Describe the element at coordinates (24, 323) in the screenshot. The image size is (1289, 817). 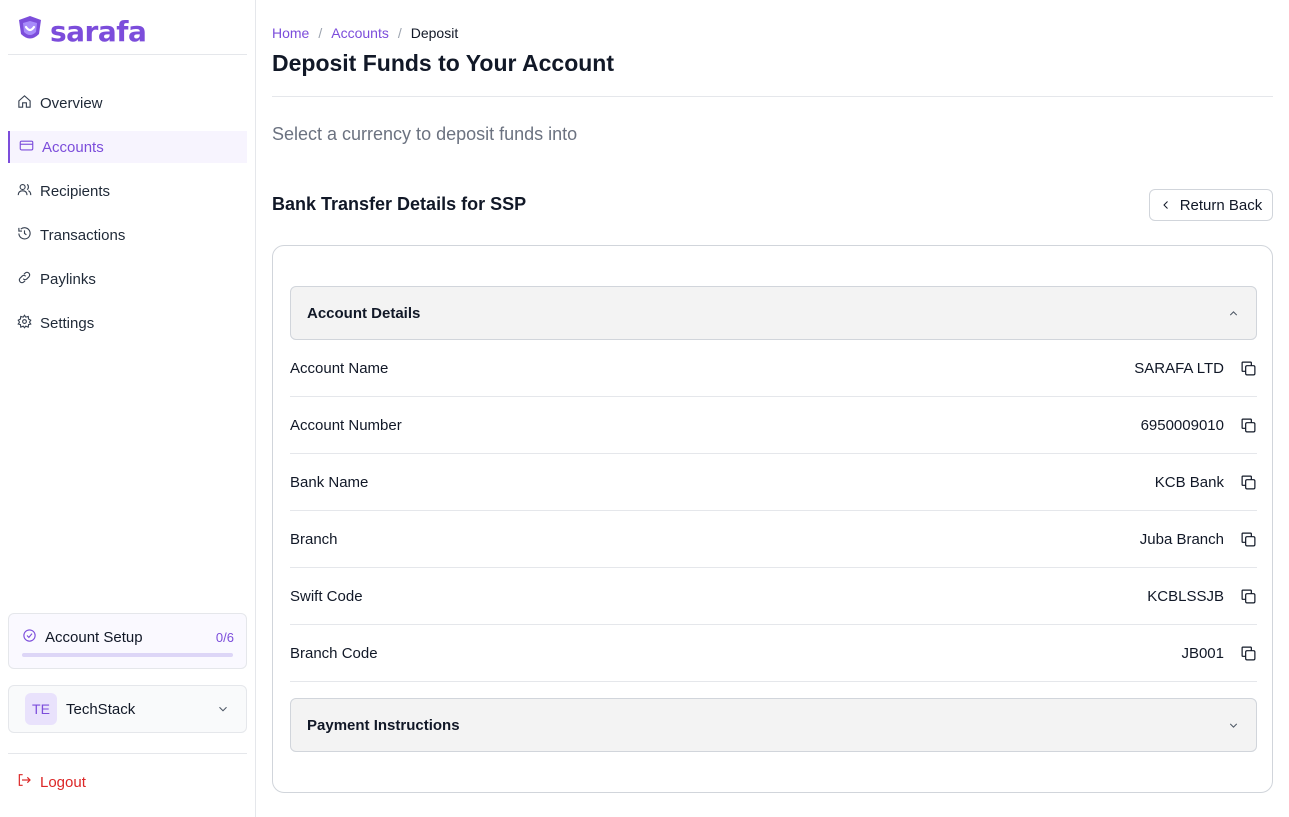
I see `gear-icon` at that location.